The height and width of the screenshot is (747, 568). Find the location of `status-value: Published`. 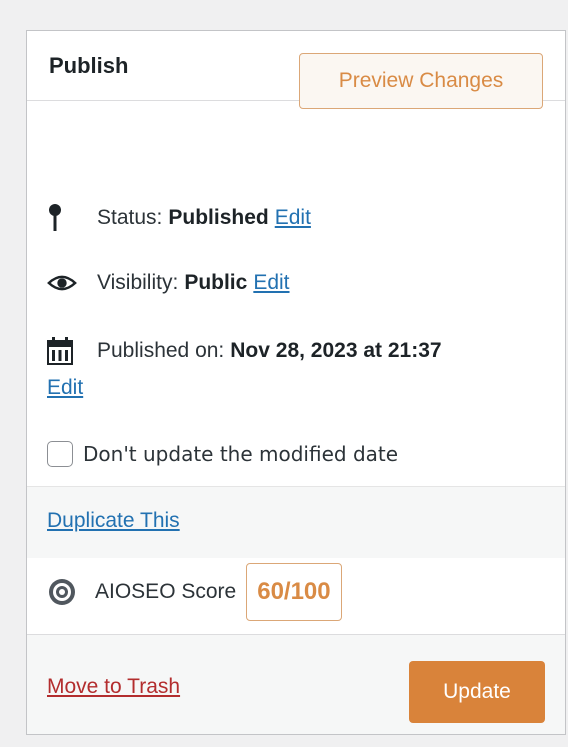

status-value: Published is located at coordinates (218, 217).